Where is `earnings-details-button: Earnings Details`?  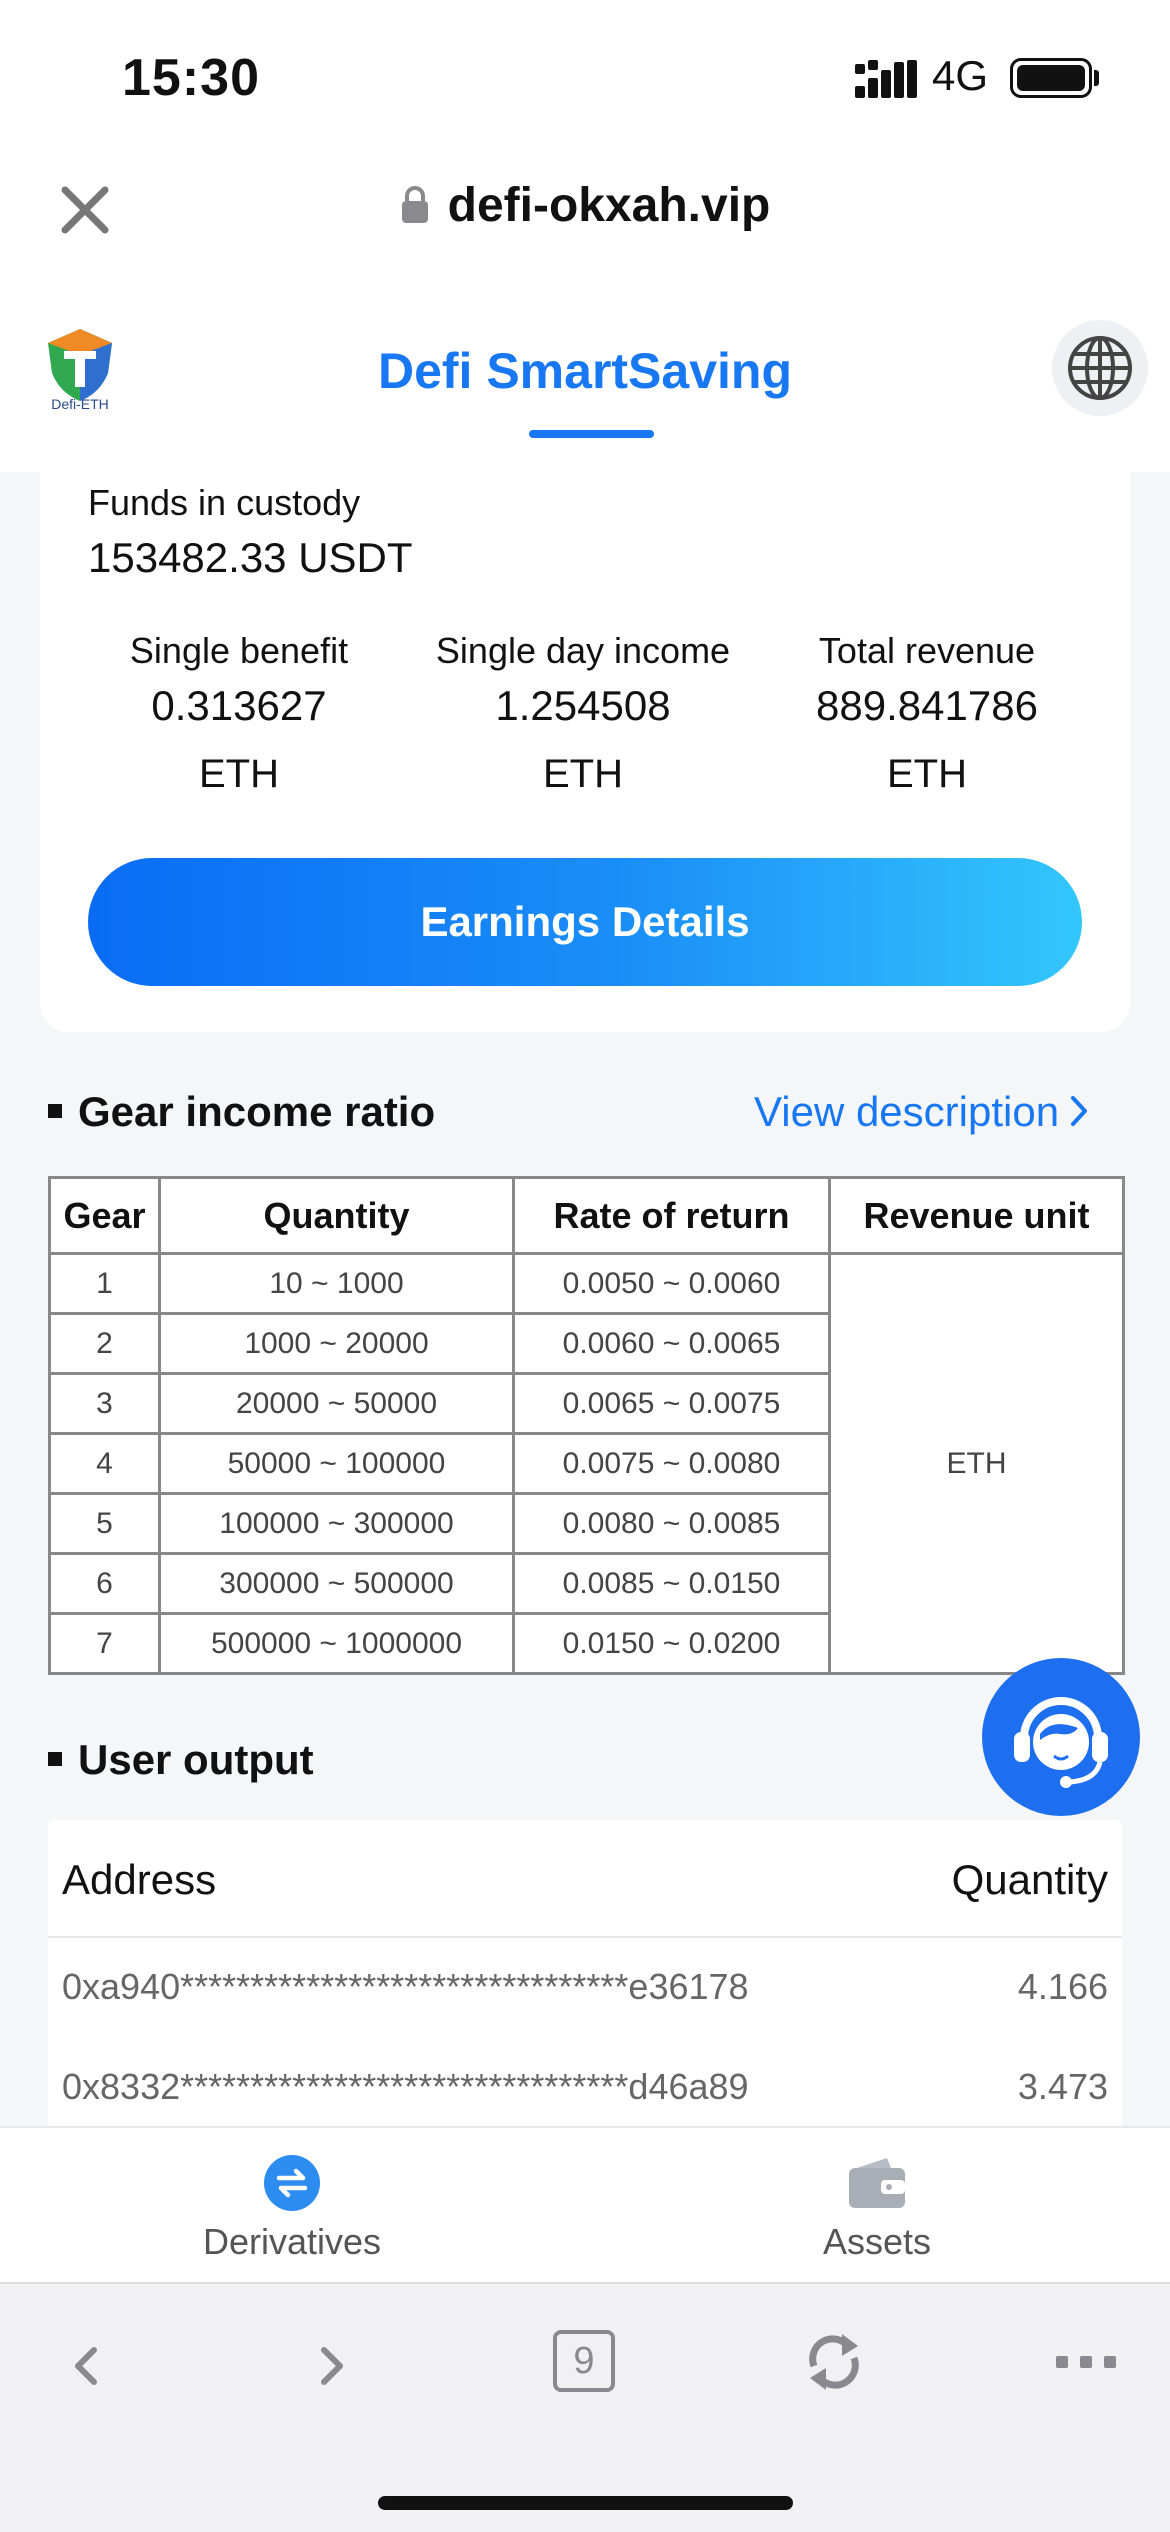 earnings-details-button: Earnings Details is located at coordinates (585, 922).